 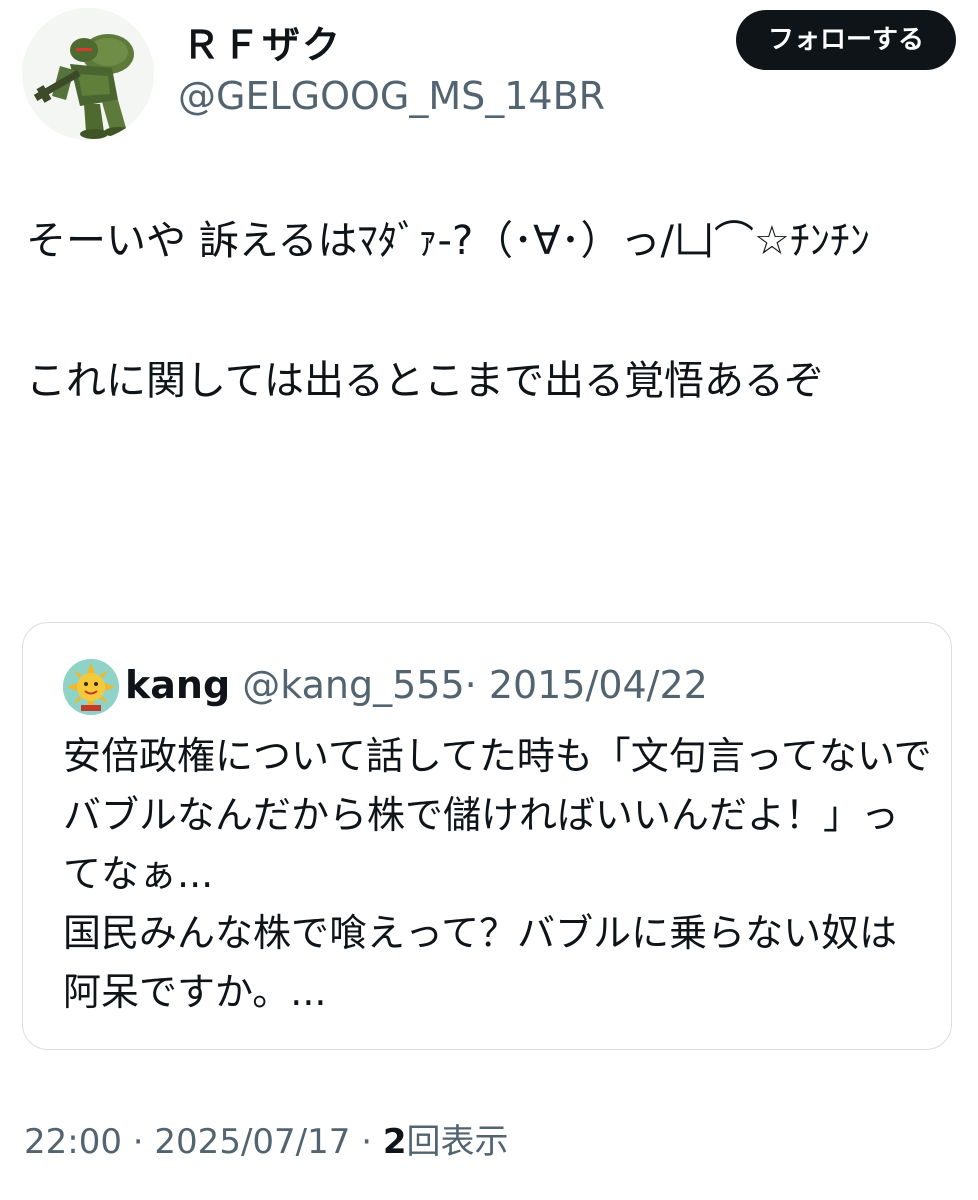 What do you see at coordinates (391, 96) in the screenshot?
I see `author-handle: @GELGOOG_MS_14BR` at bounding box center [391, 96].